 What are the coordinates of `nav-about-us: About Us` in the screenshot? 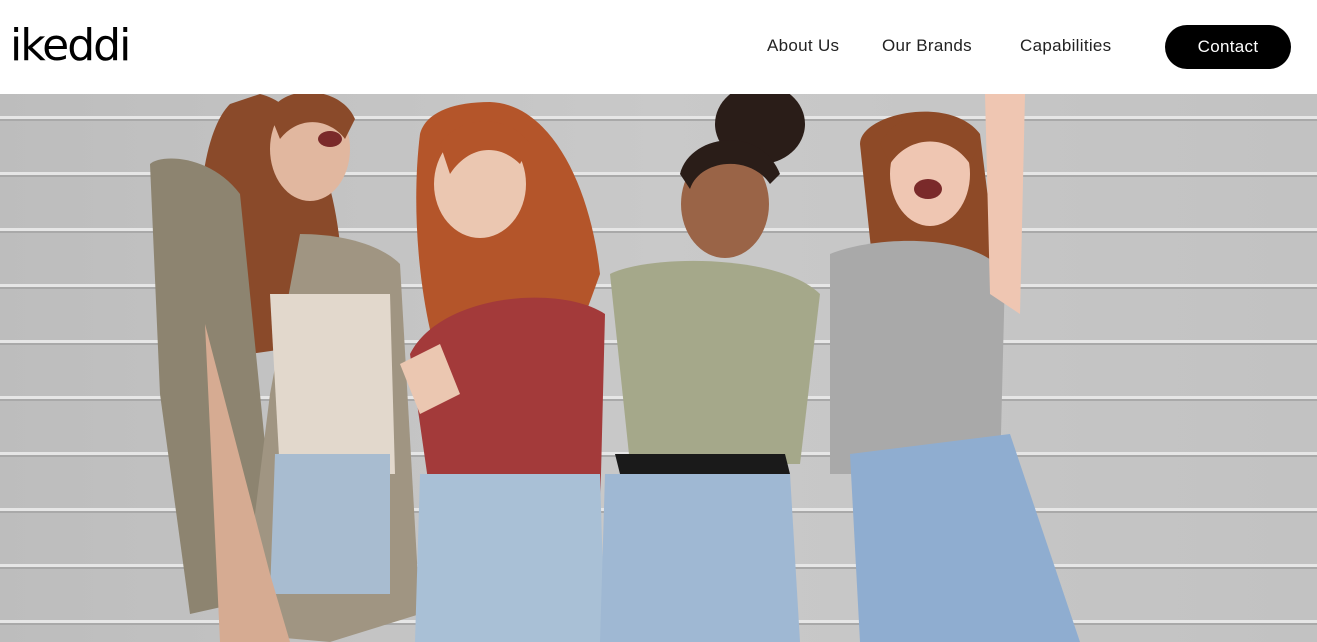 It's located at (803, 46).